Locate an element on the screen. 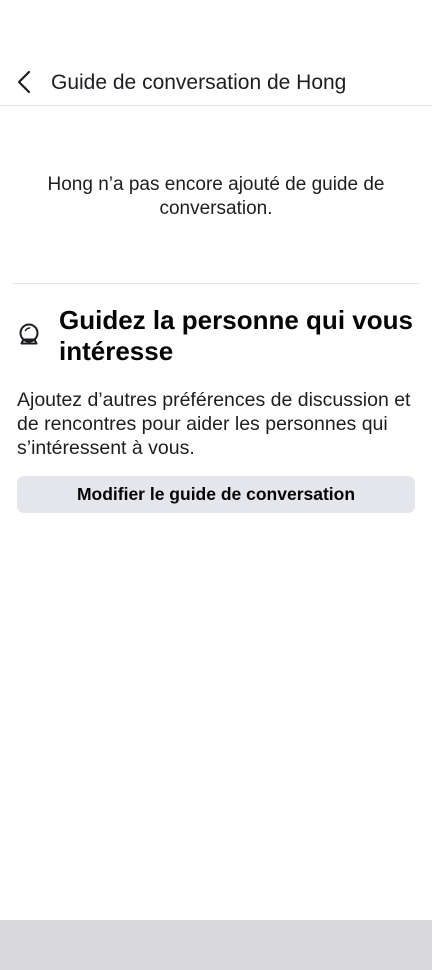 The image size is (432, 970). edit-conversation-guide-button: Modifier le guide de conversation is located at coordinates (216, 494).